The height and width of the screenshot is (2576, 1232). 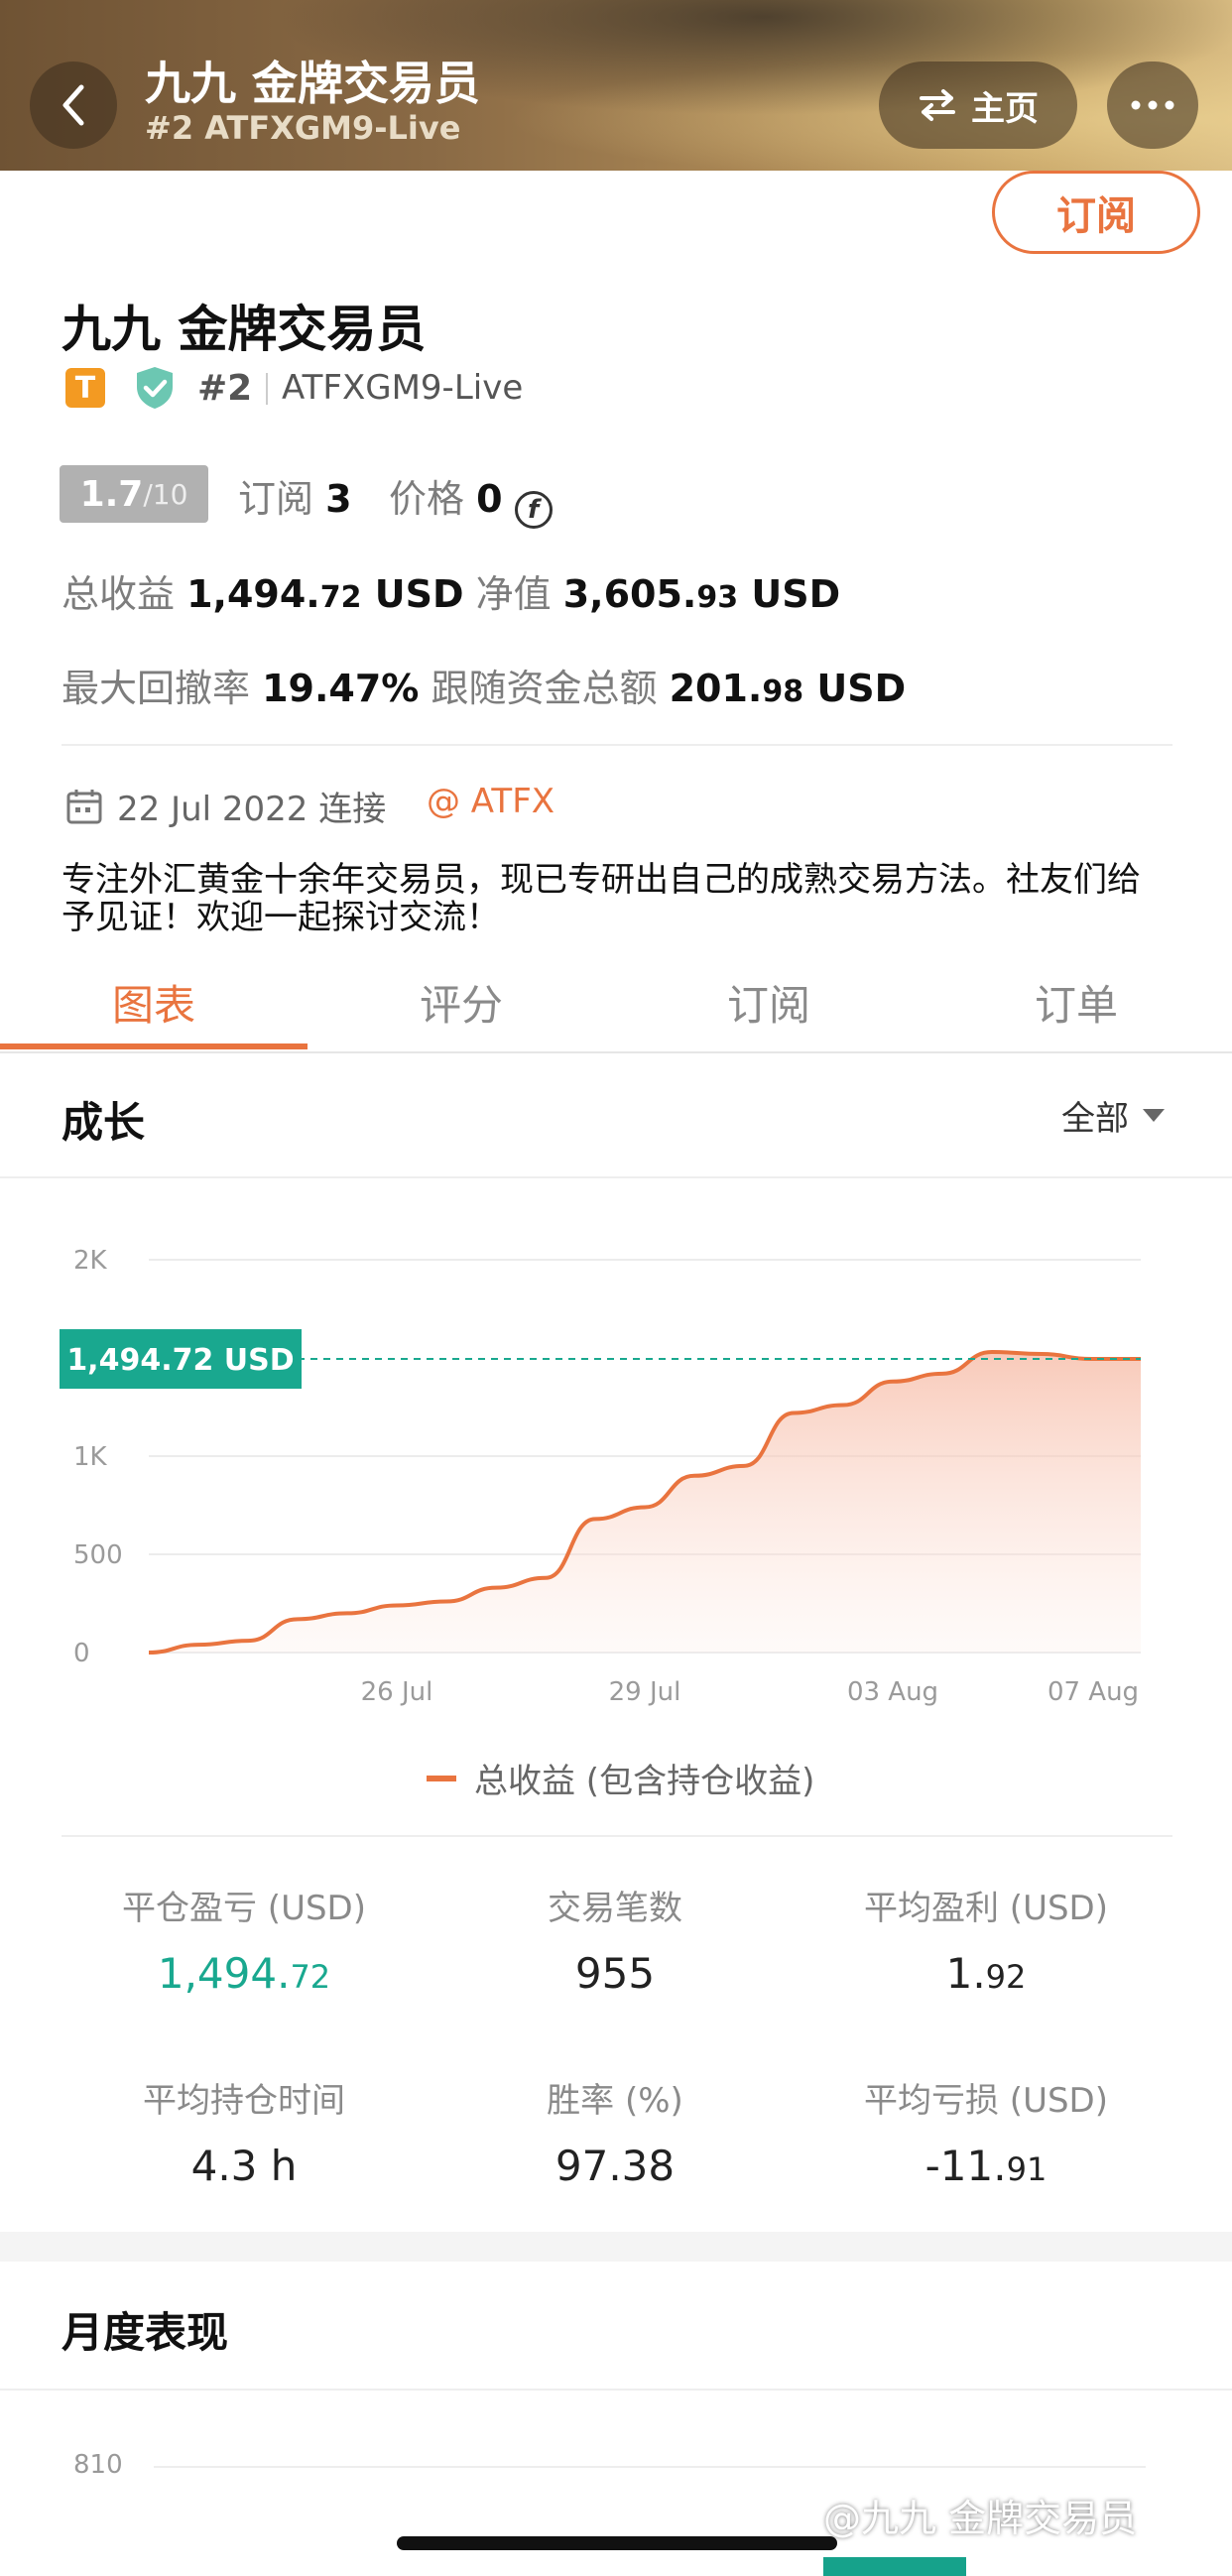 I want to click on tab-chart: 图表, so click(x=154, y=1001).